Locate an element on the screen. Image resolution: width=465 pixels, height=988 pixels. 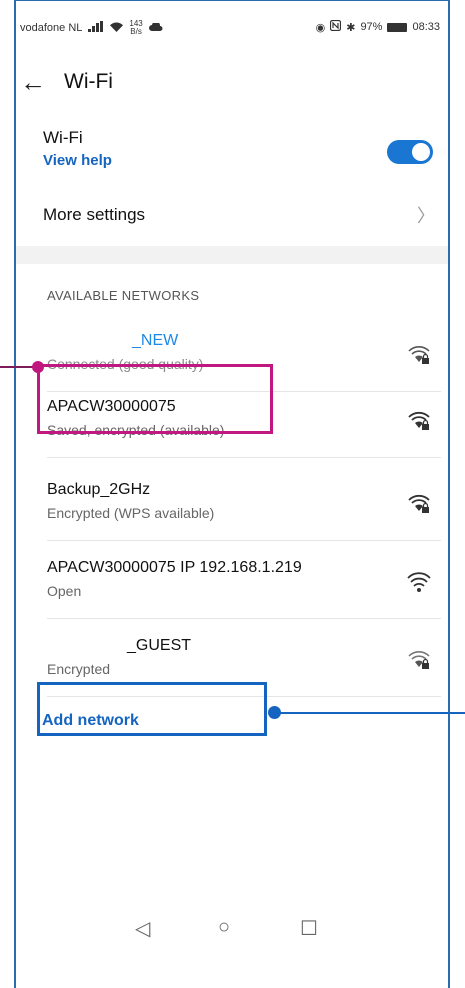
wifi-toggle-label: Wi-Fi is located at coordinates (63, 137).